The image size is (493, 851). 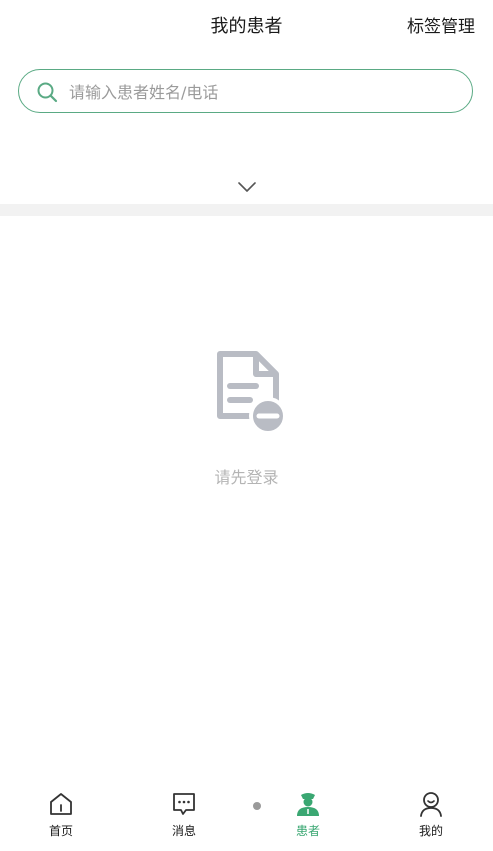 I want to click on search-input, so click(x=264, y=92).